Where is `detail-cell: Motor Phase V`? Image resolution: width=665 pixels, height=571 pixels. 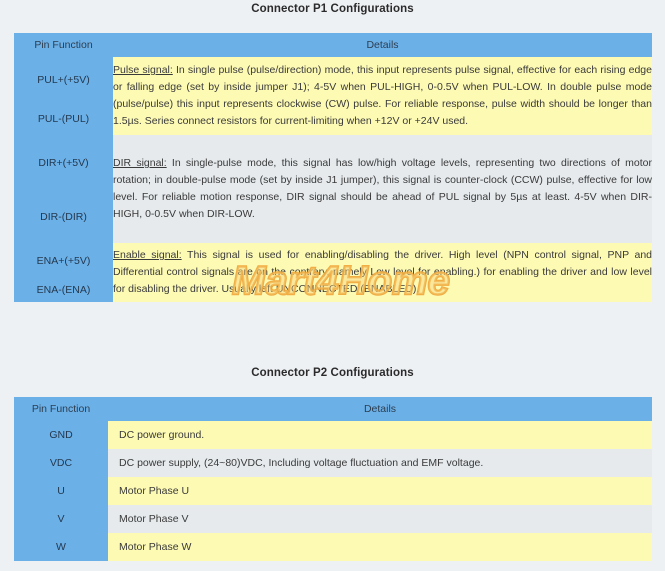
detail-cell: Motor Phase V is located at coordinates (380, 519).